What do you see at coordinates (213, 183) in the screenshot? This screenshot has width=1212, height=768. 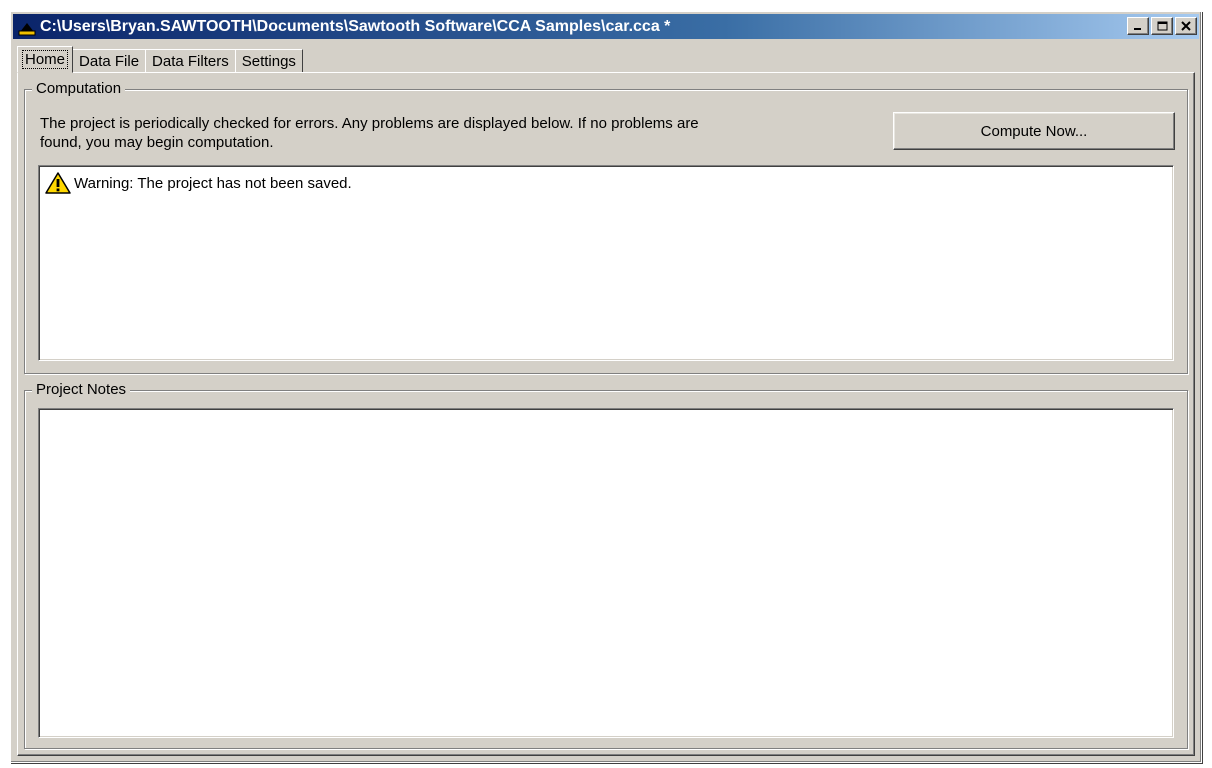 I see `warning-message-text: Warning: The project has not been saved.` at bounding box center [213, 183].